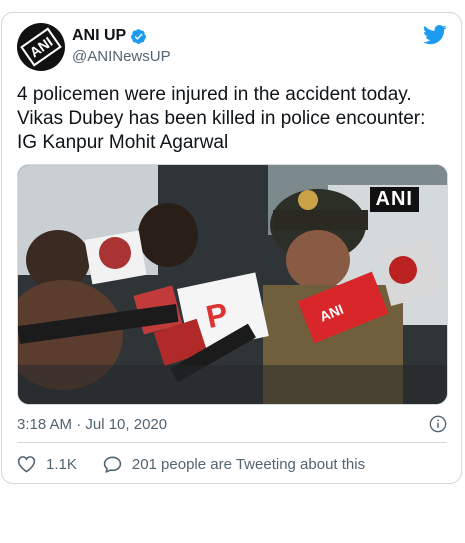 Image resolution: width=465 pixels, height=543 pixels. Describe the element at coordinates (394, 199) in the screenshot. I see `media-watermark: ANI` at that location.